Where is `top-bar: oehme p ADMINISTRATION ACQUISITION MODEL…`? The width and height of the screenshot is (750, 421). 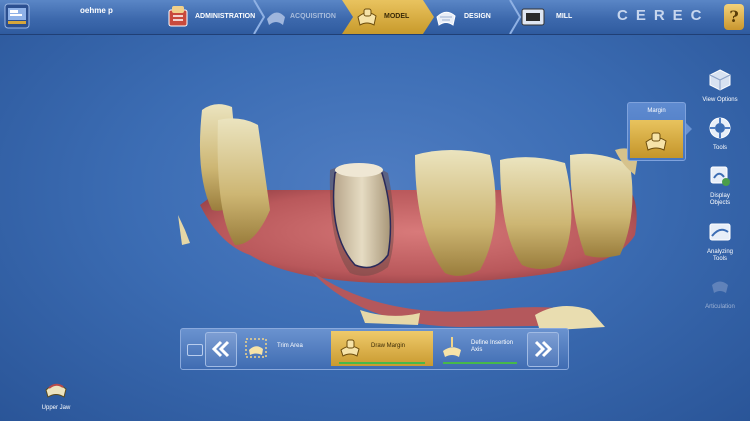
top-bar: oehme p ADMINISTRATION ACQUISITION MODEL… is located at coordinates (375, 17).